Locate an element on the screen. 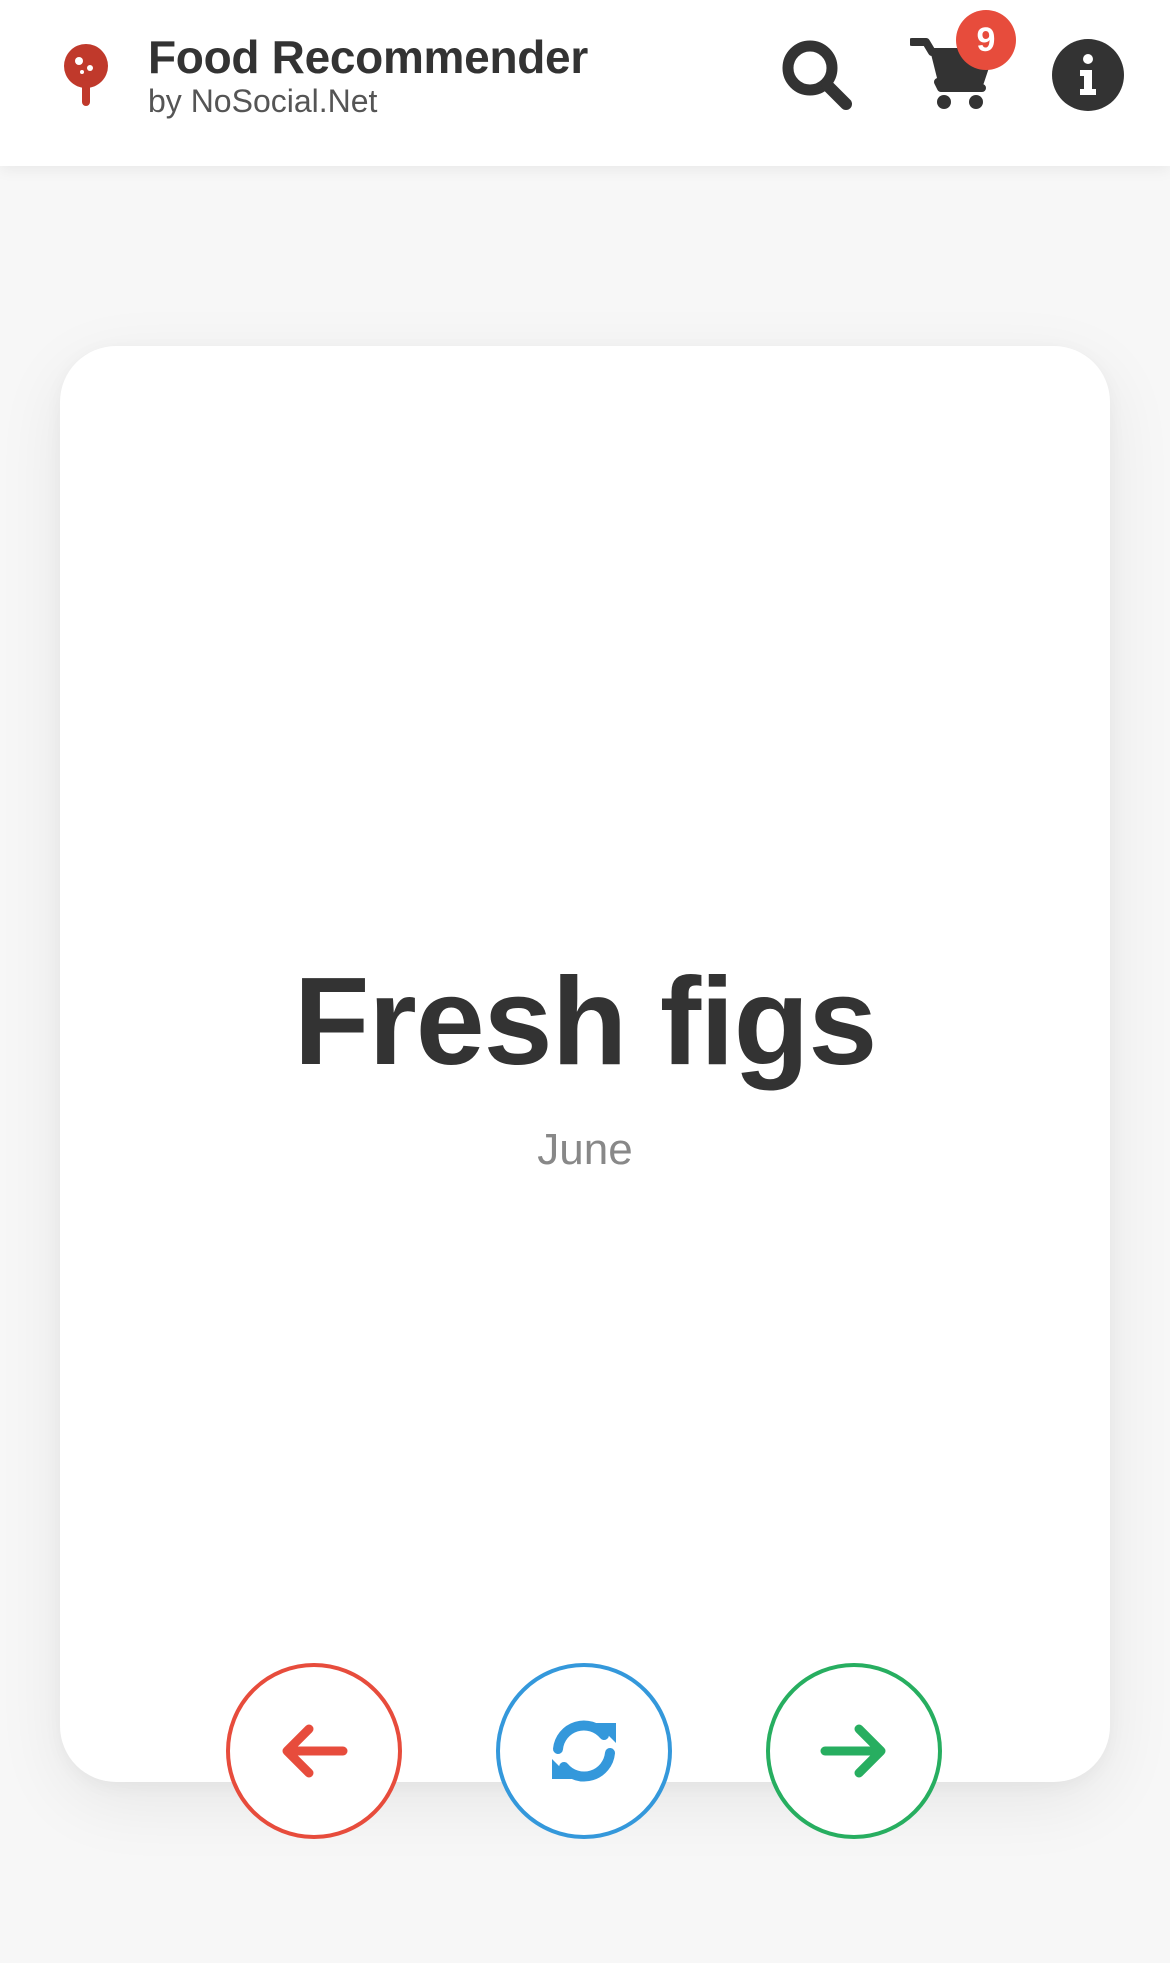 The image size is (1170, 1963). search-icon is located at coordinates (816, 74).